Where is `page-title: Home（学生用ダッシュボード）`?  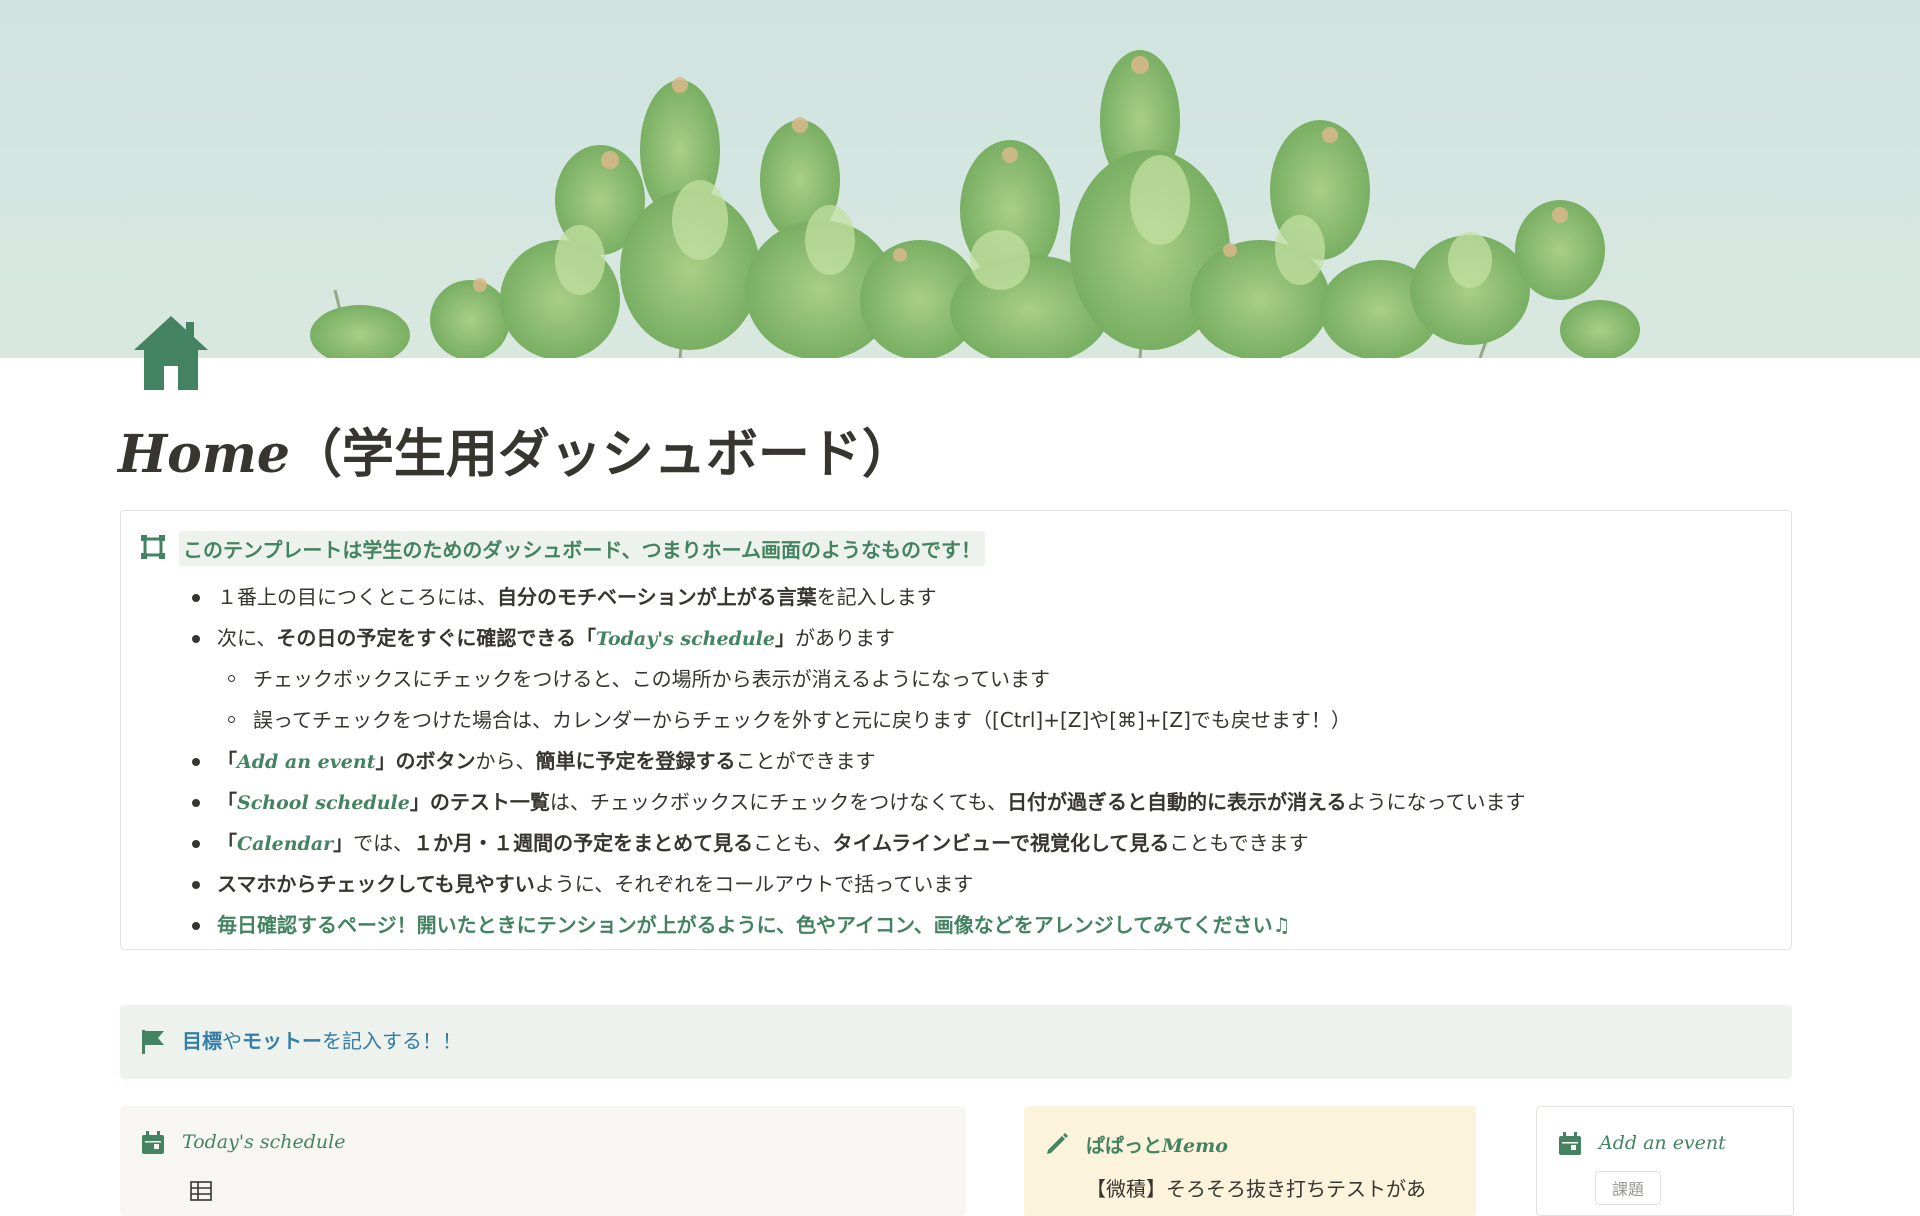
page-title: Home（学生用ダッシュボード） is located at coordinates (516, 449).